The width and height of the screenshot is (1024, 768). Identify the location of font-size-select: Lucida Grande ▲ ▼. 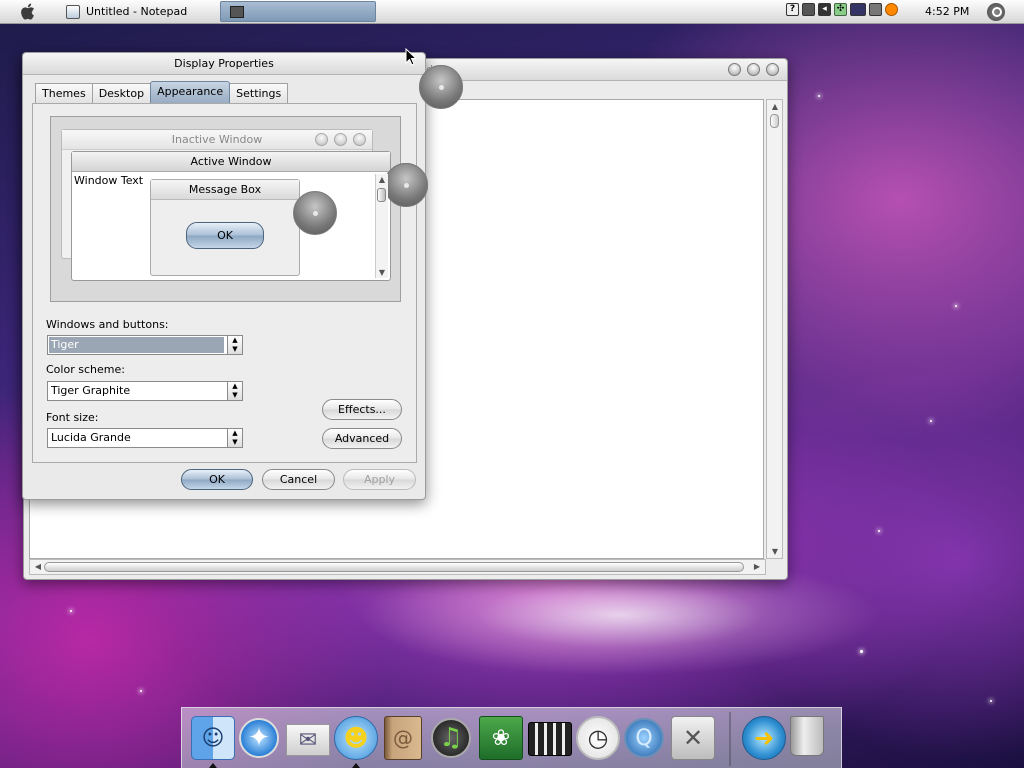
(145, 438).